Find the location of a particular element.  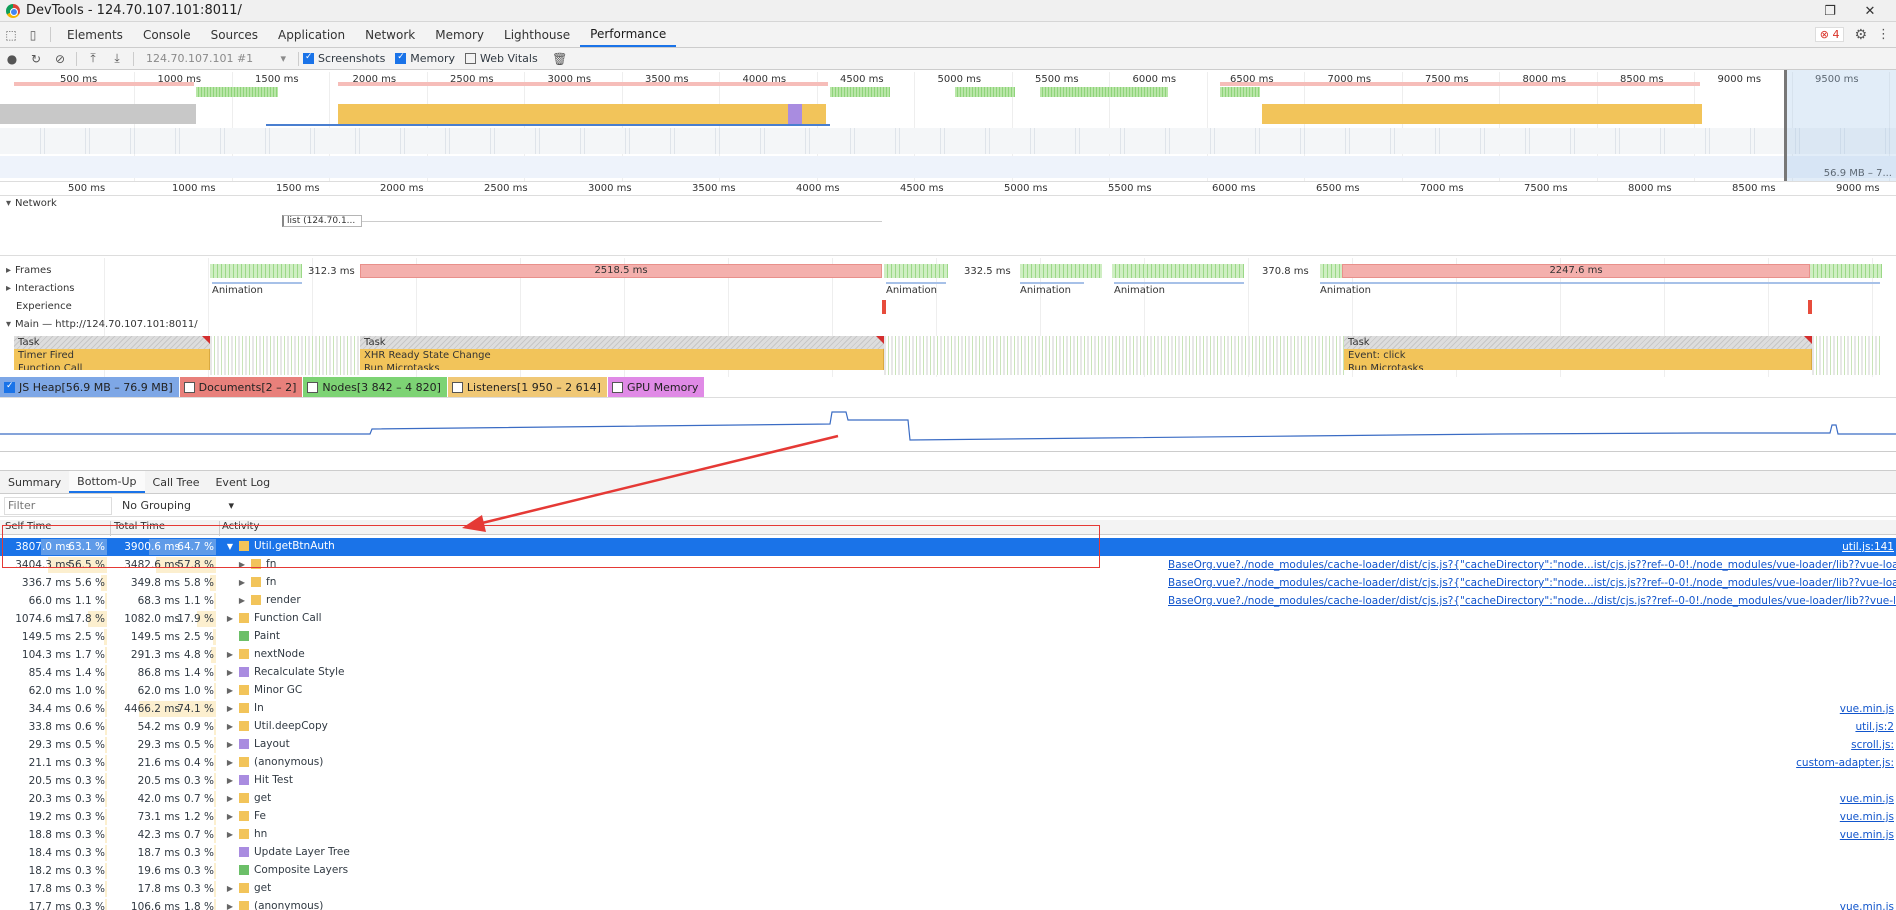

more-options-icon: ⋮ is located at coordinates (1883, 34).